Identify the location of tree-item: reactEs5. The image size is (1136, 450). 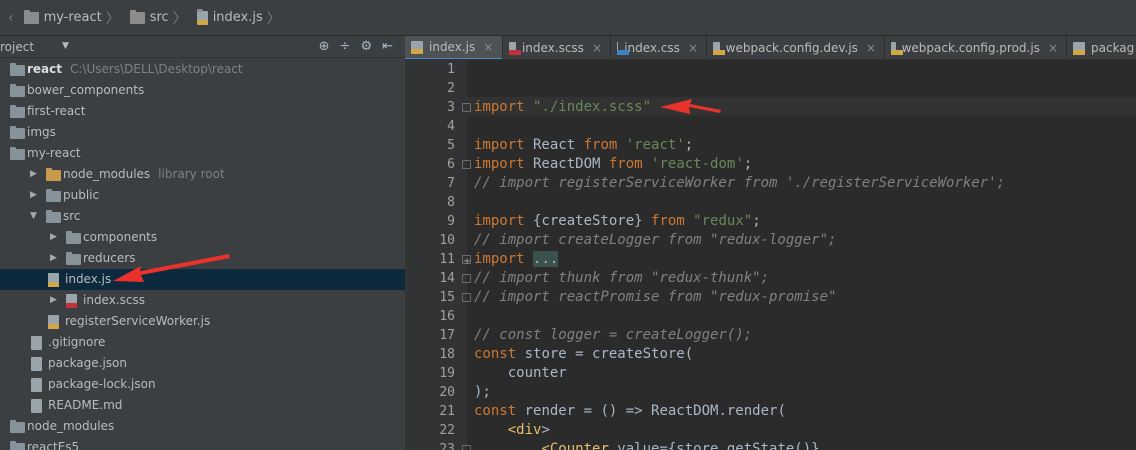
(202, 443).